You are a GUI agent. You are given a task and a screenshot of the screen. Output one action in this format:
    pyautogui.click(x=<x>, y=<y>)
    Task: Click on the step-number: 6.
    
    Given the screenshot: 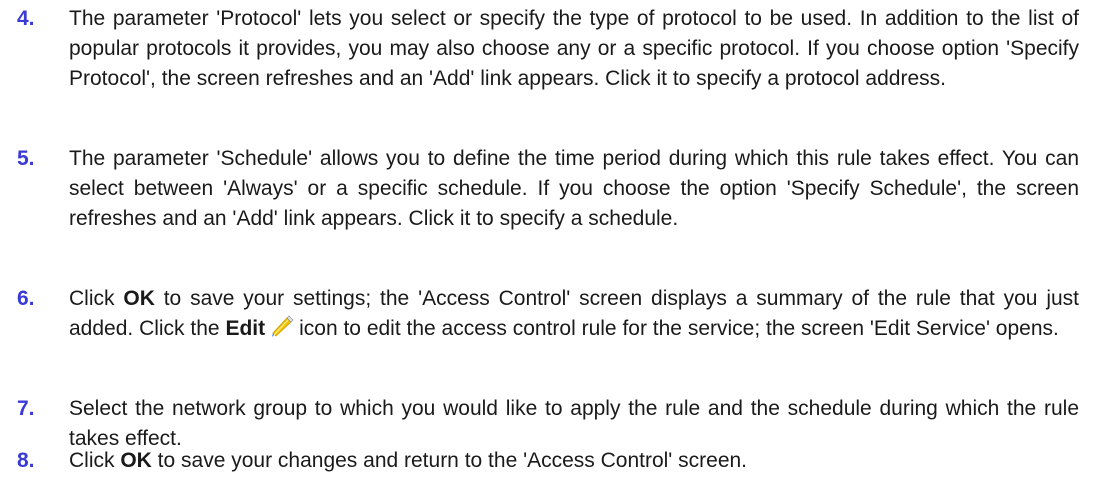 What is the action you would take?
    pyautogui.click(x=26, y=298)
    